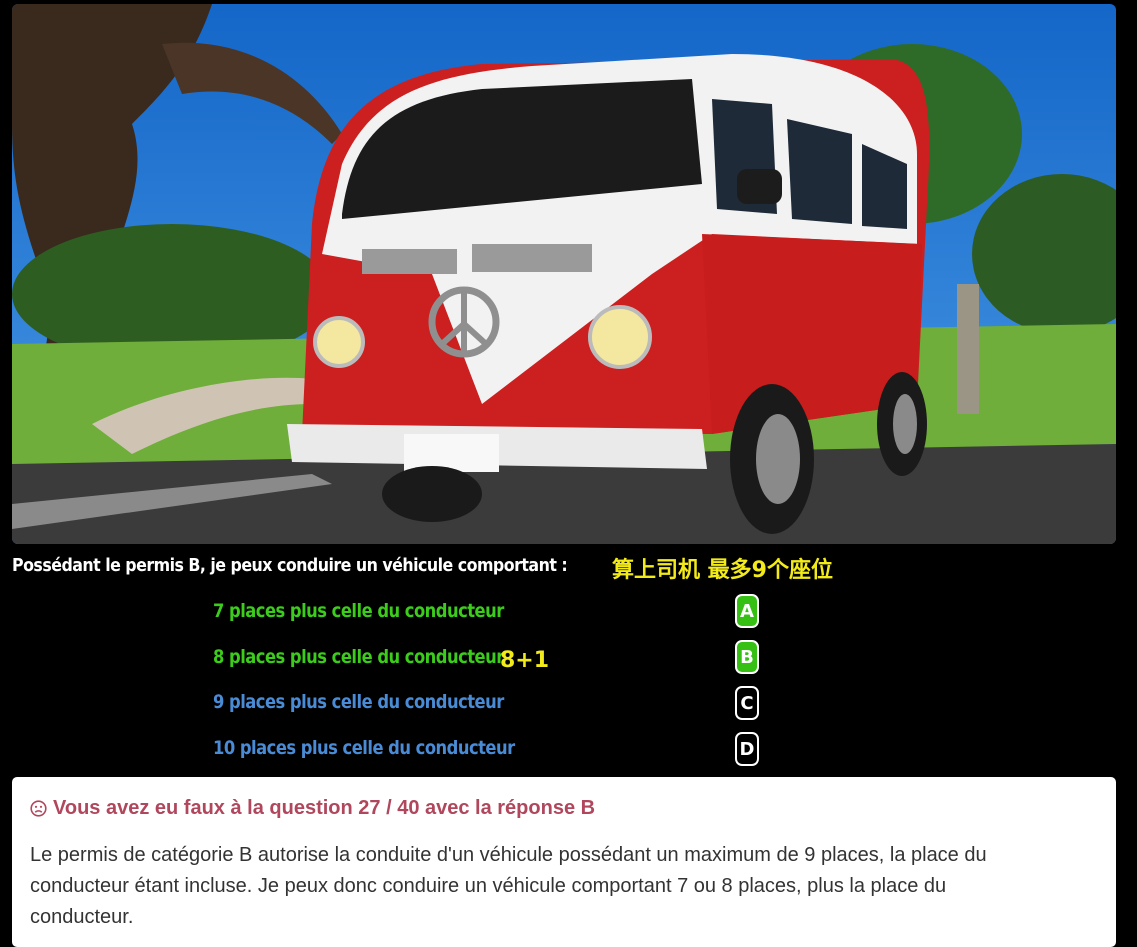 The height and width of the screenshot is (947, 1137). I want to click on answer-c-text: 9 places plus celle du conducteur, so click(358, 702).